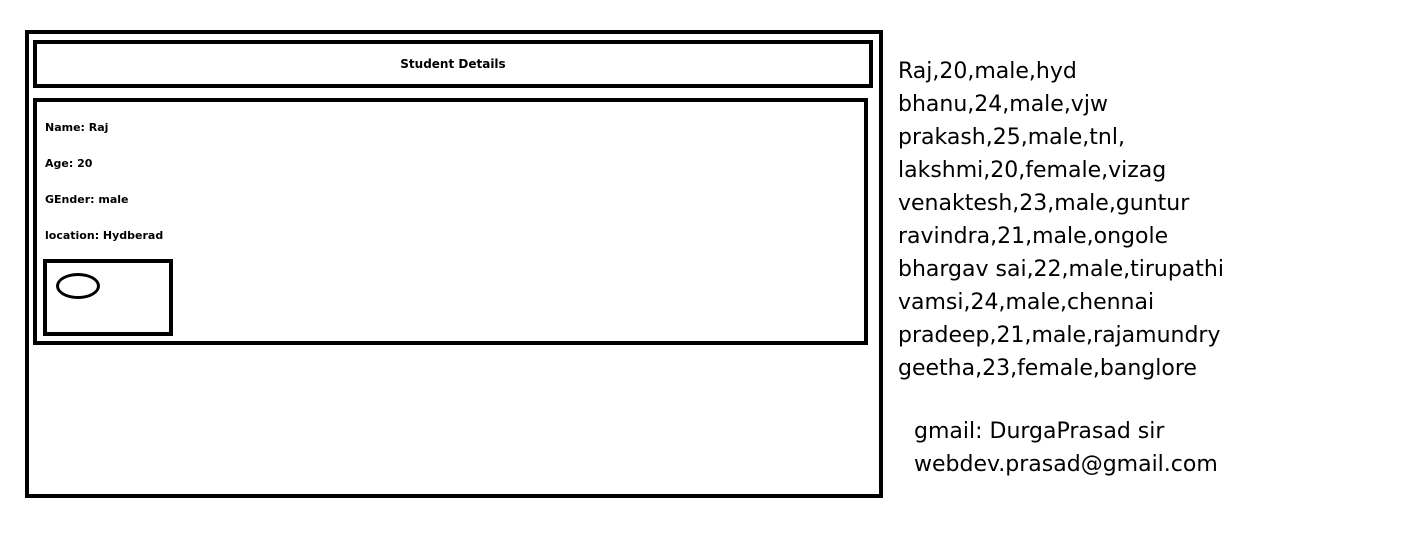  I want to click on record-line: prakash,25,male,tnl,, so click(1011, 137).